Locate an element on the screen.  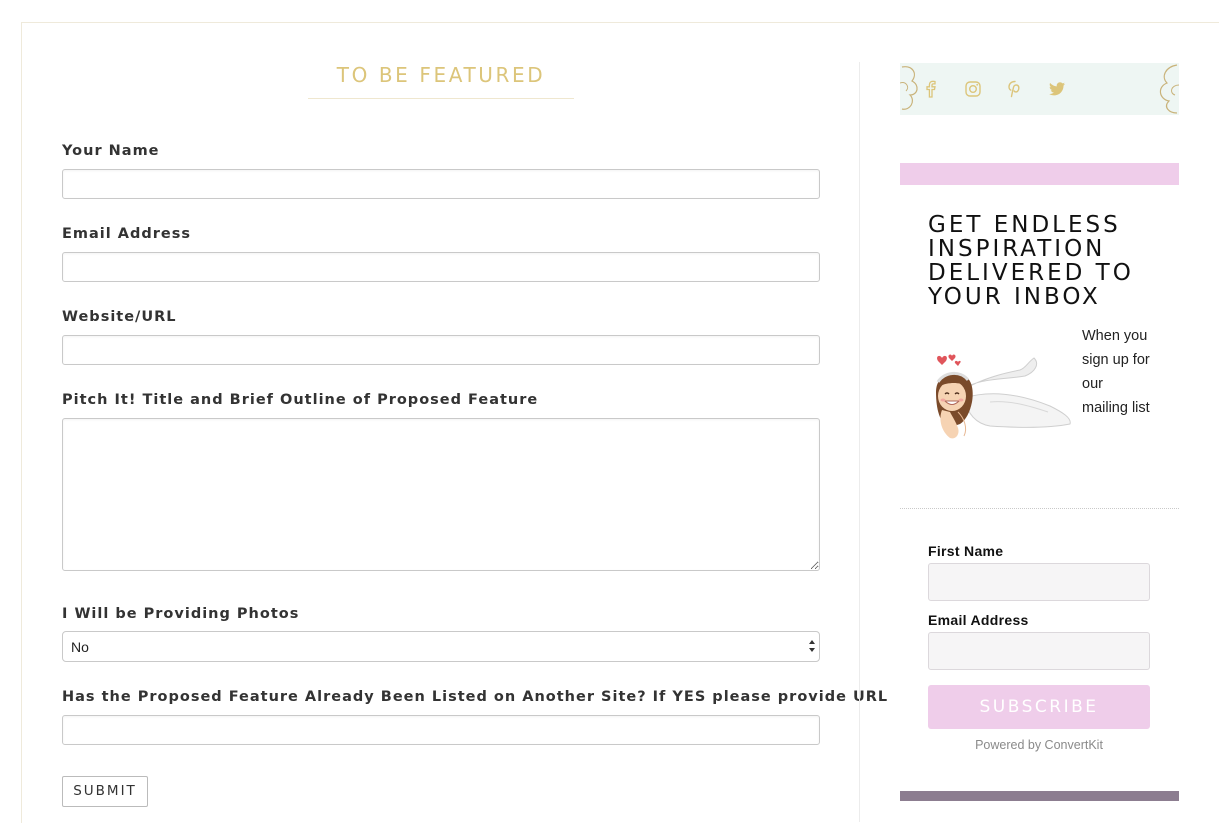
newsletter-accent-bar is located at coordinates (1039, 174).